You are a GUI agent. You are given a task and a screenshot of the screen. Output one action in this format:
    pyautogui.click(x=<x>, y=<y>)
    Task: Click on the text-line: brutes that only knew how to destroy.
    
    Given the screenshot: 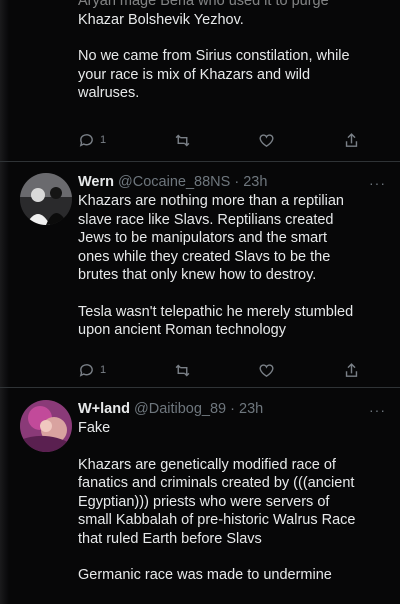 What is the action you would take?
    pyautogui.click(x=197, y=275)
    